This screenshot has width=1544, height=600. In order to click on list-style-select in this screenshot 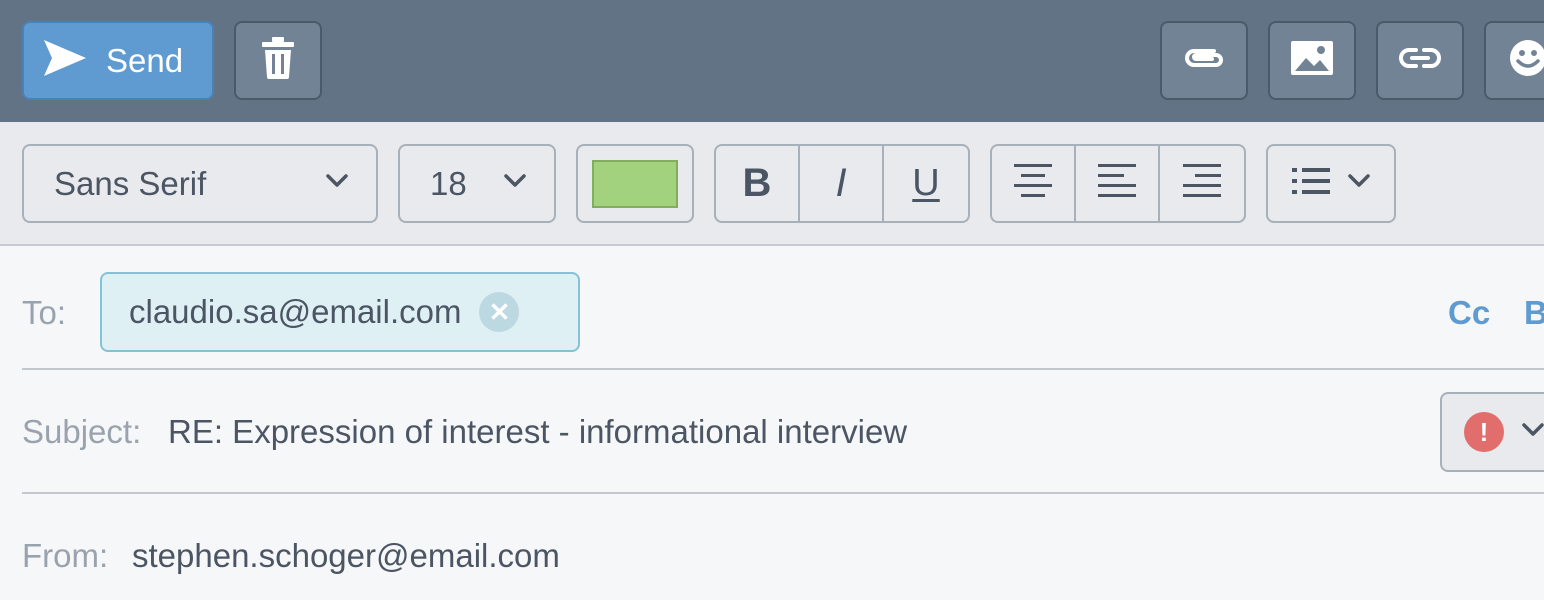, I will do `click(1331, 183)`.